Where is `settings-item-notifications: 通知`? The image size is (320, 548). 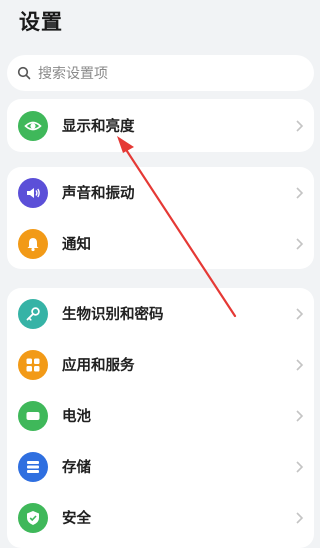 settings-item-notifications: 通知 is located at coordinates (160, 243).